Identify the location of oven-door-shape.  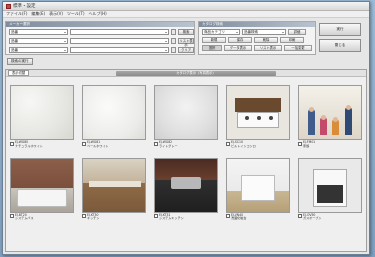
(330, 193).